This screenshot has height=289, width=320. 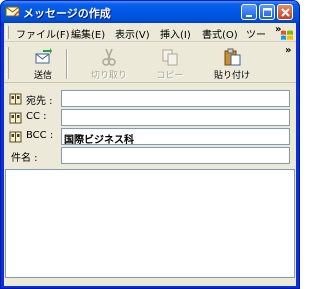 I want to click on copy-button: コピー, so click(x=170, y=64).